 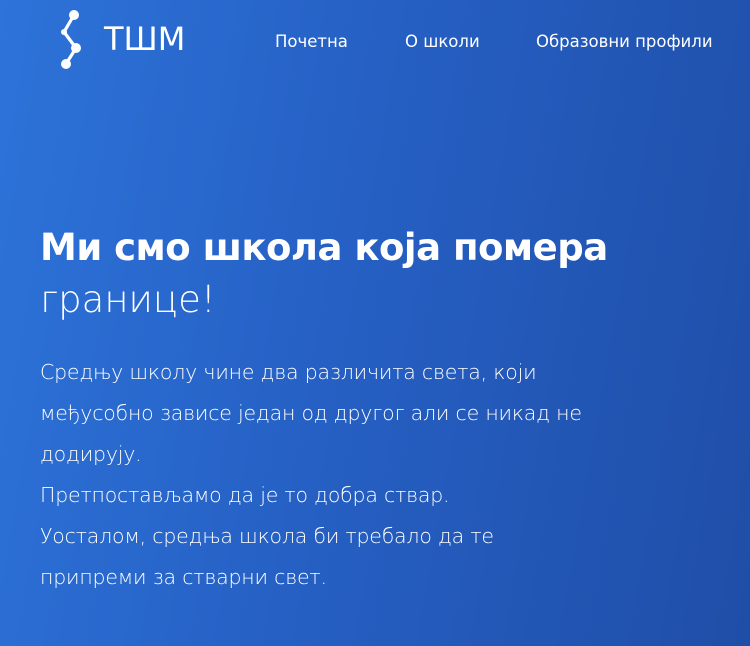 I want to click on nav-link-about: О школи, so click(x=442, y=42).